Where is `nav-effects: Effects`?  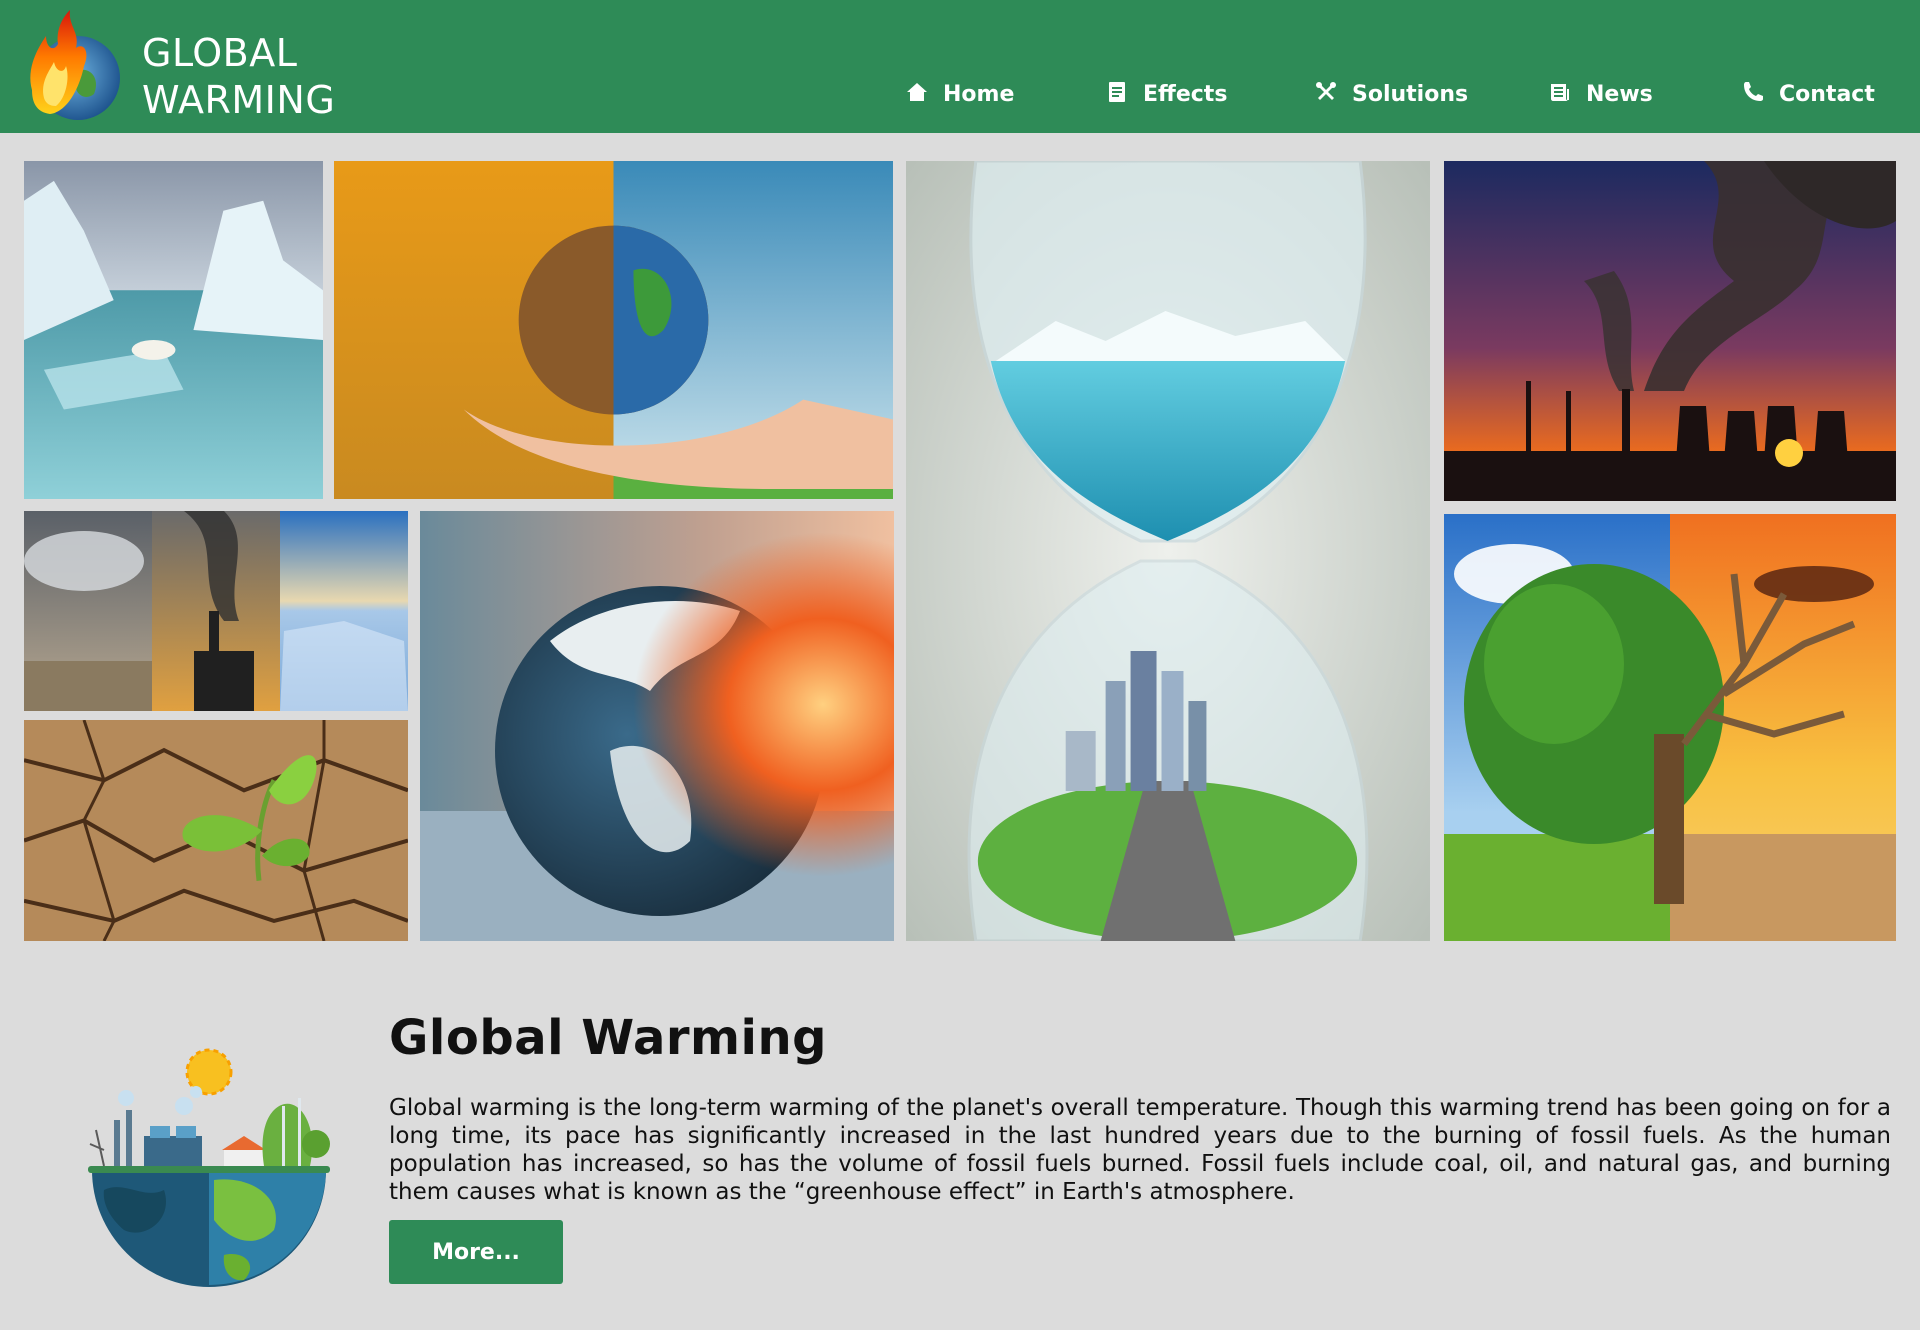
nav-effects: Effects is located at coordinates (1166, 93).